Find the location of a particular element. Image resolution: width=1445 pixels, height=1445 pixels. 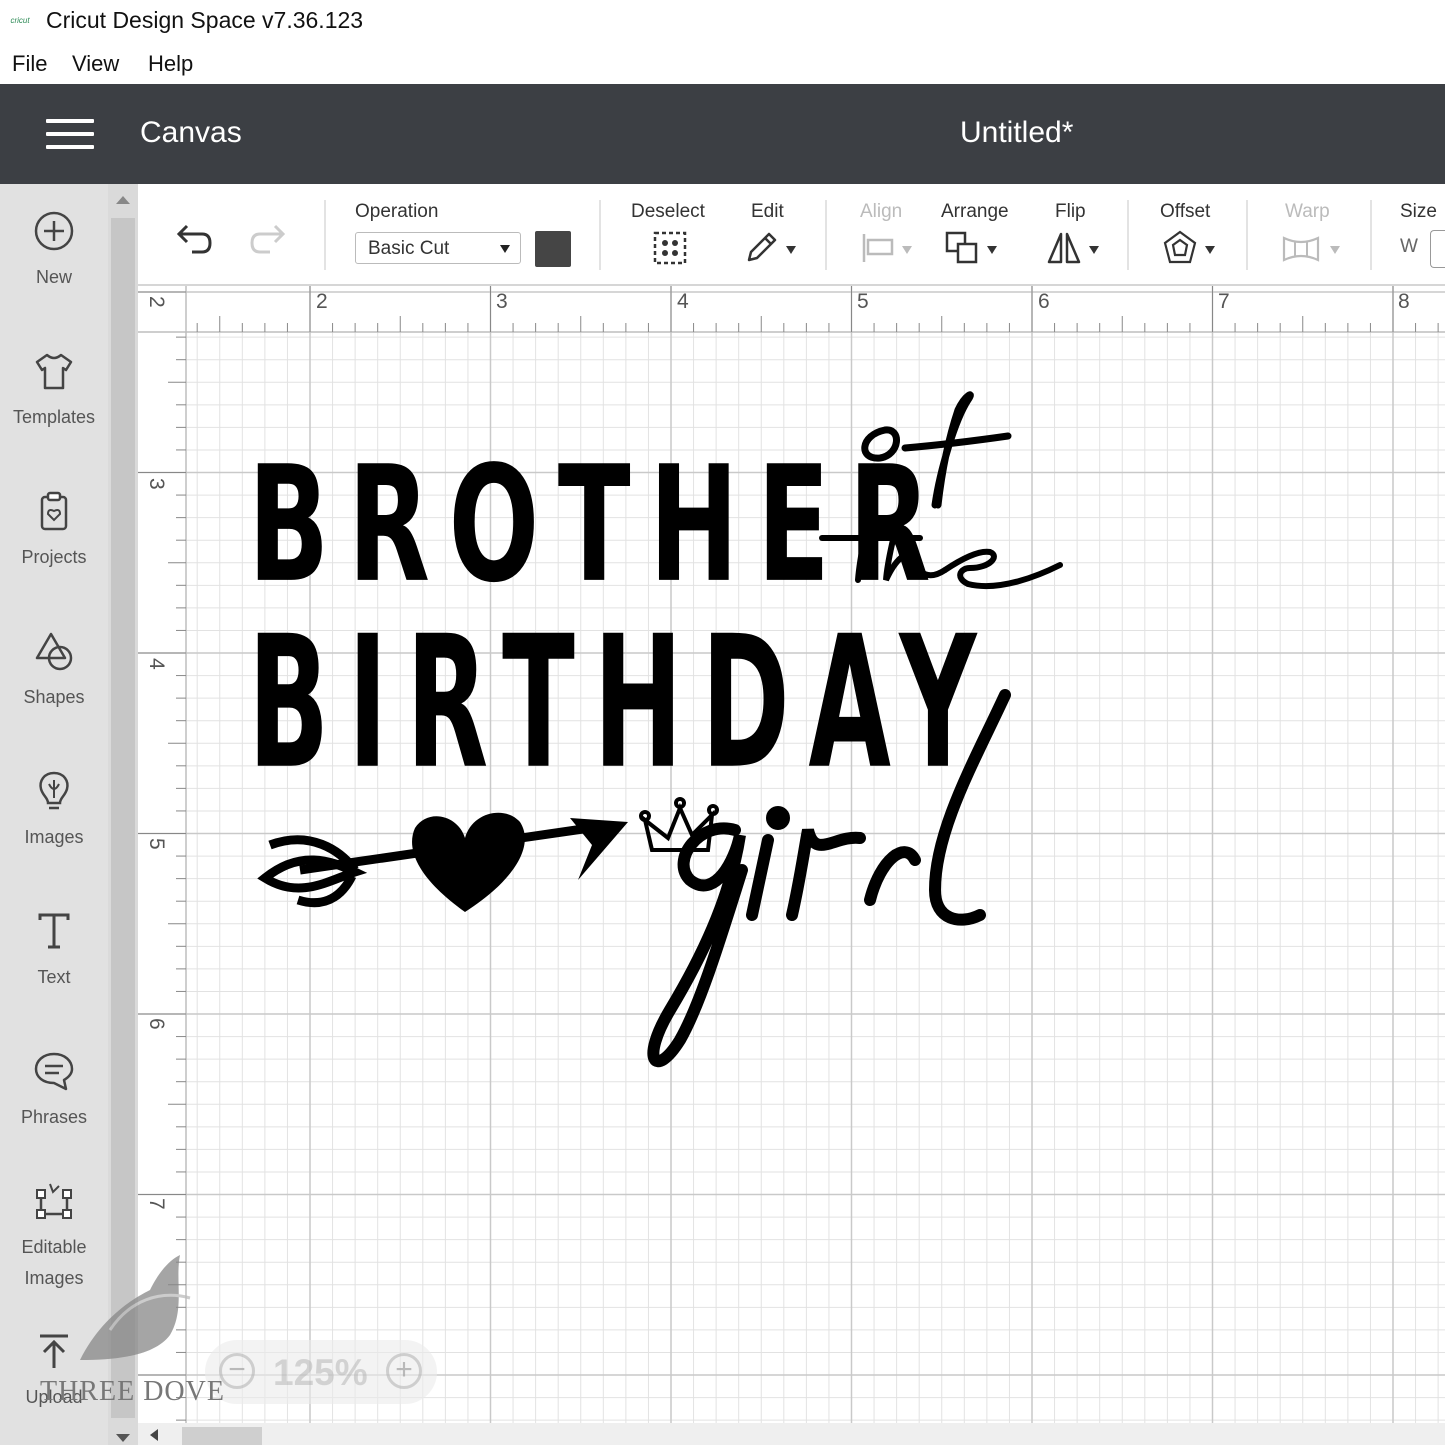

horizontal-scrollbar-thumb is located at coordinates (222, 1436).